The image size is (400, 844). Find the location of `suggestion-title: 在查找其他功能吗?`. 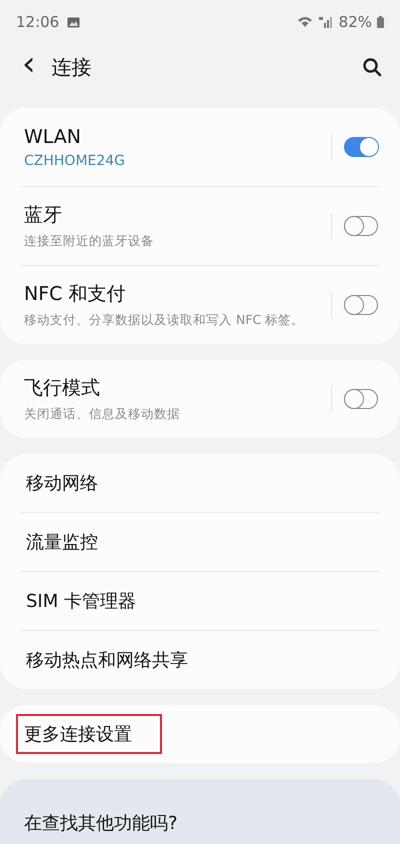

suggestion-title: 在查找其他功能吗? is located at coordinates (101, 823).